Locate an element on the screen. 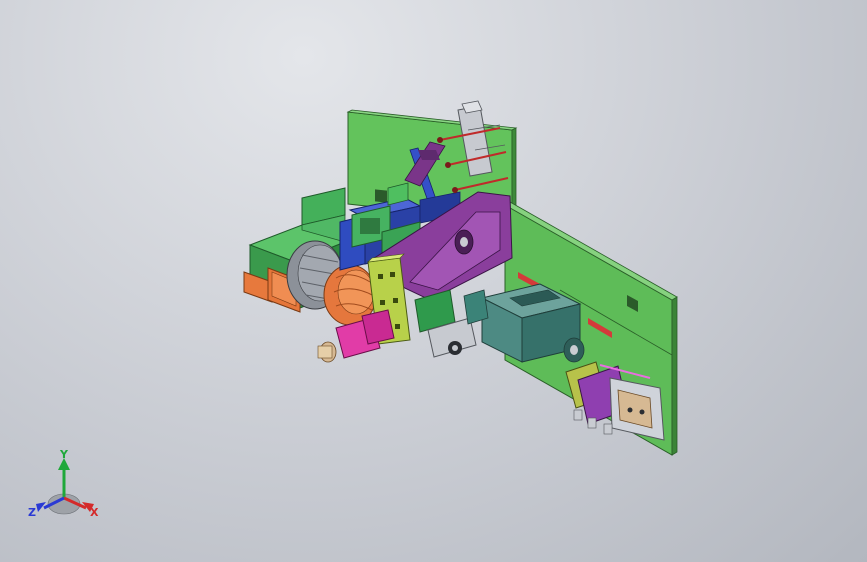 The image size is (867, 562). z-axis-label: Z is located at coordinates (32, 512).